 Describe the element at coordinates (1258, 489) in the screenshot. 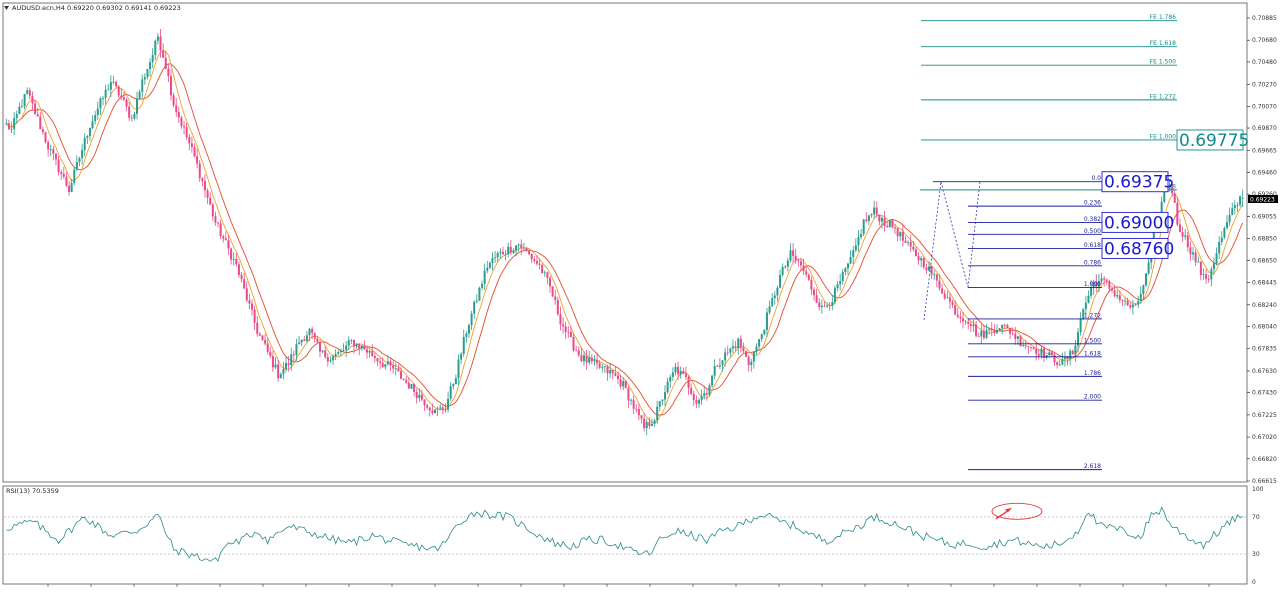

I see `rsi-tick-label: 100` at that location.